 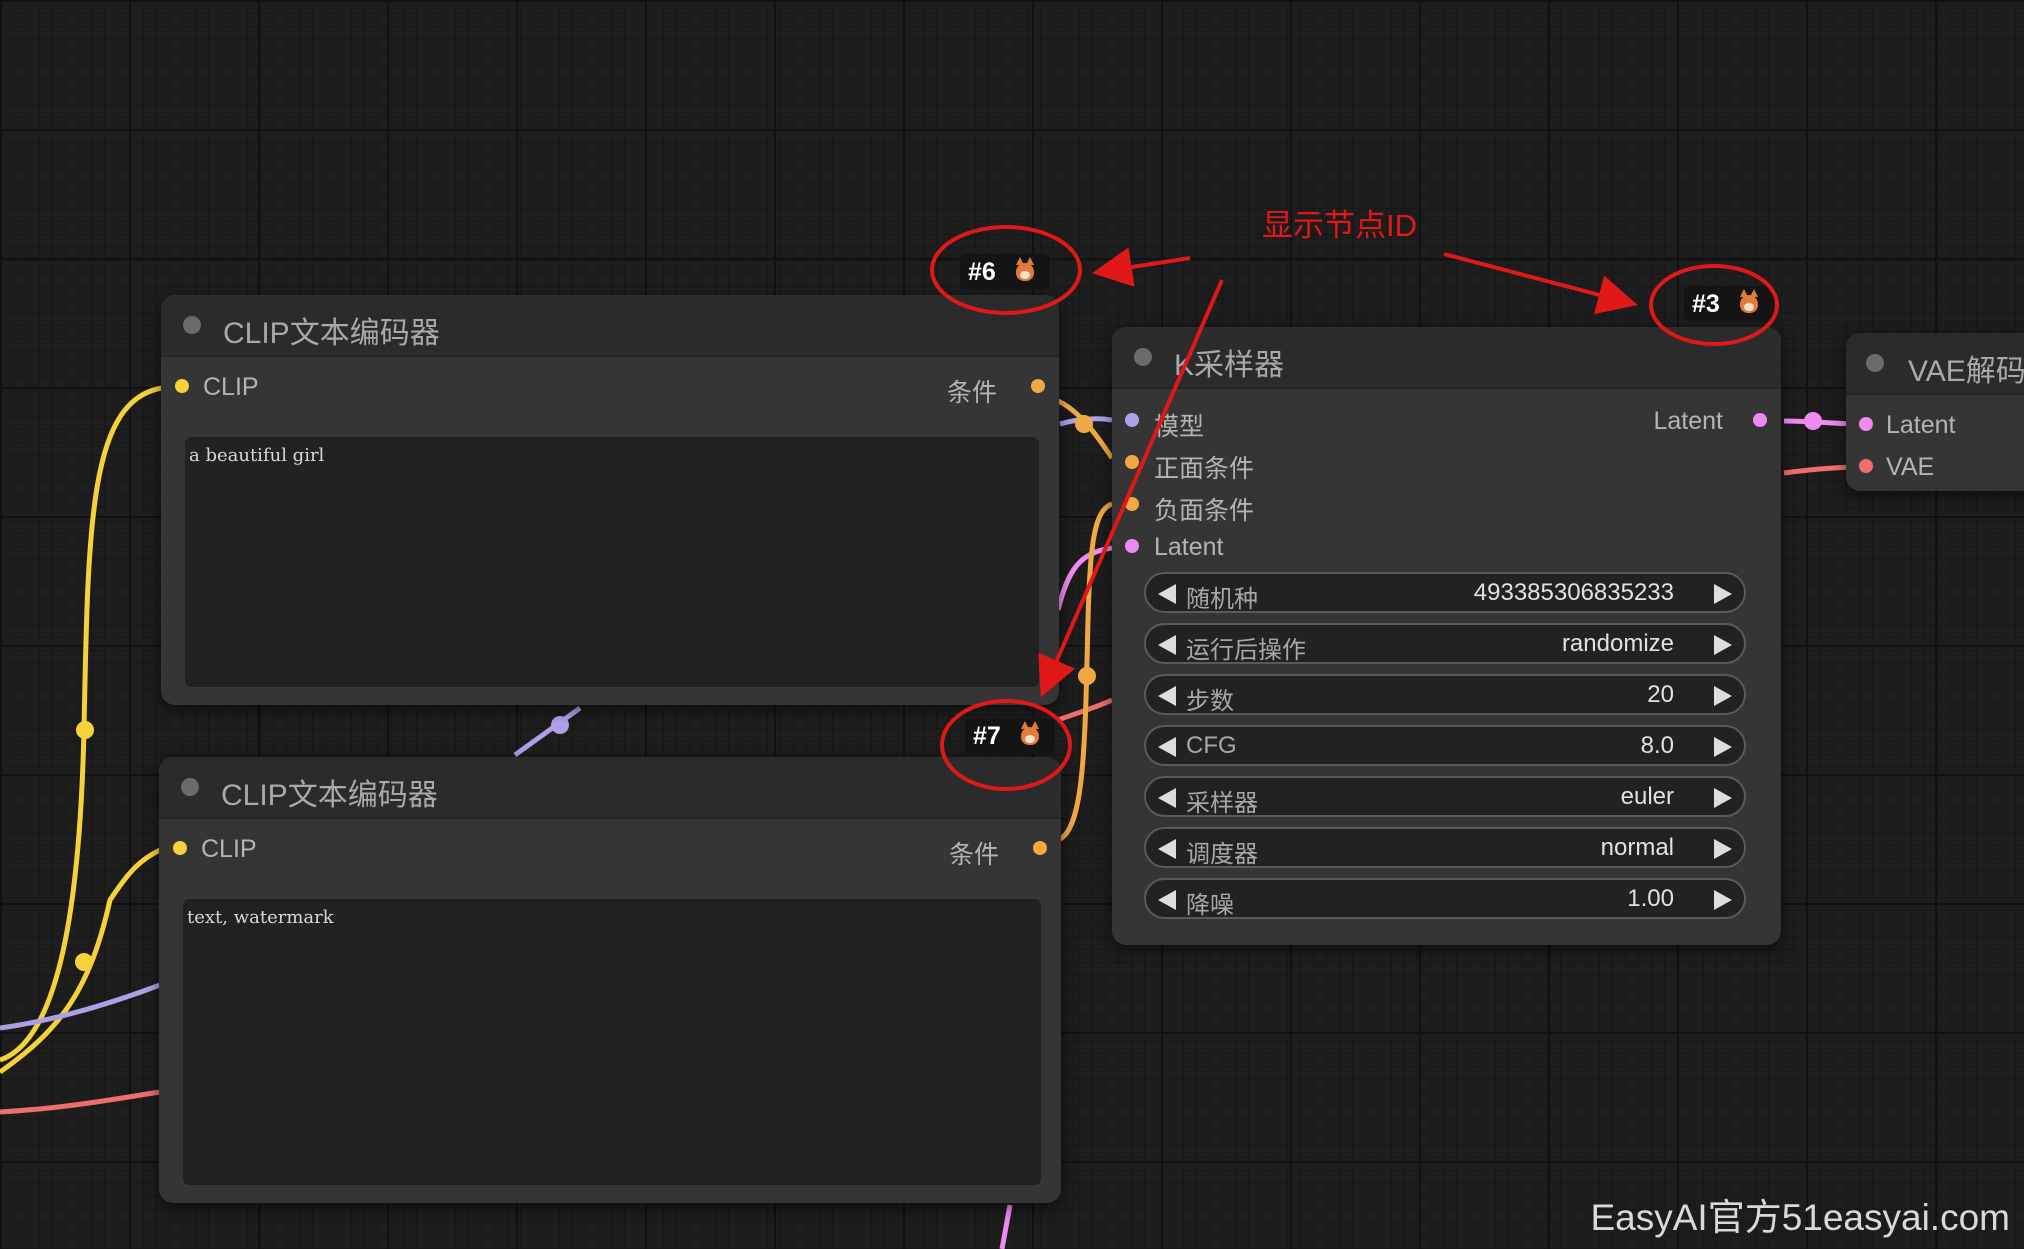 What do you see at coordinates (1084, 578) in the screenshot?
I see `latent-link-to-ksampler` at bounding box center [1084, 578].